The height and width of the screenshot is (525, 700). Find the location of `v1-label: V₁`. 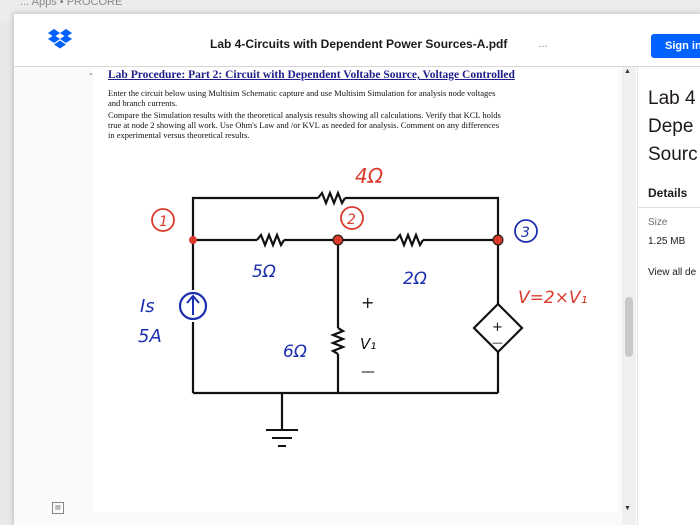

v1-label: V₁ is located at coordinates (368, 344).